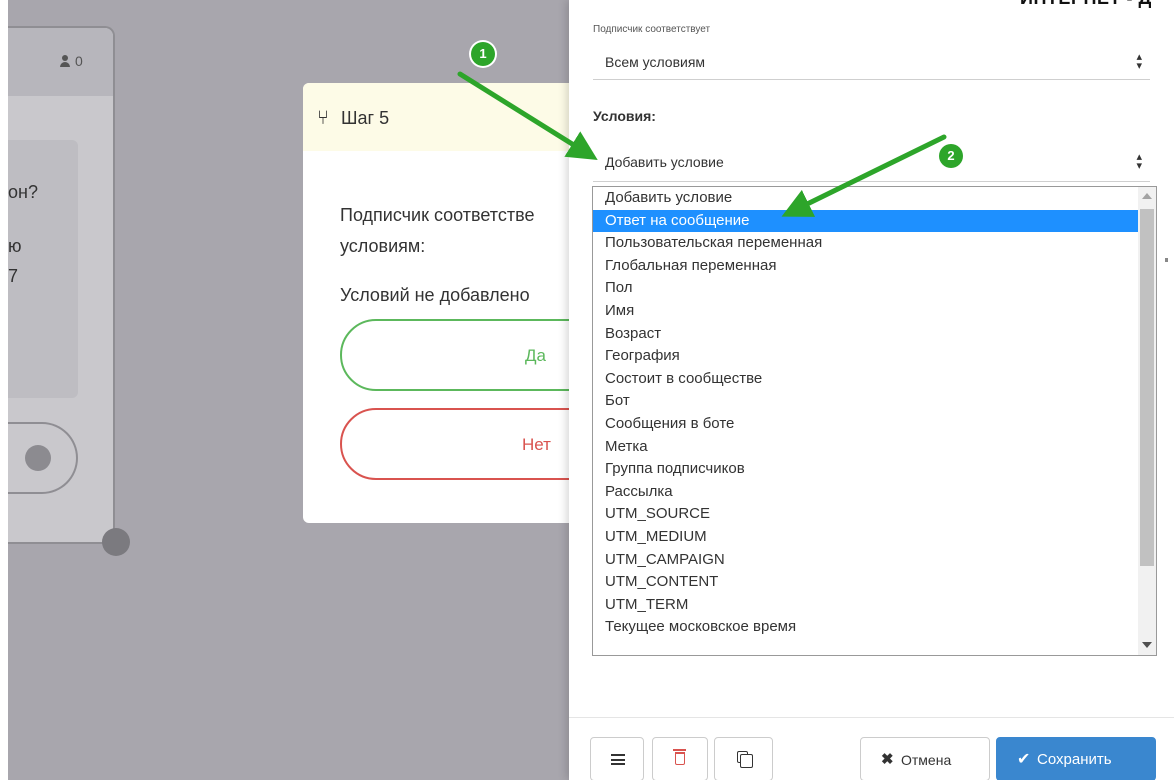  I want to click on dropdown-option: Бот, so click(866, 401).